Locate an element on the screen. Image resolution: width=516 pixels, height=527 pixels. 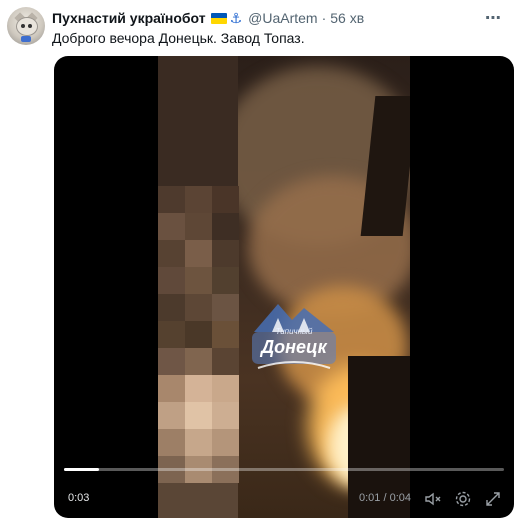
ukraine-flag-icon is located at coordinates (218, 18).